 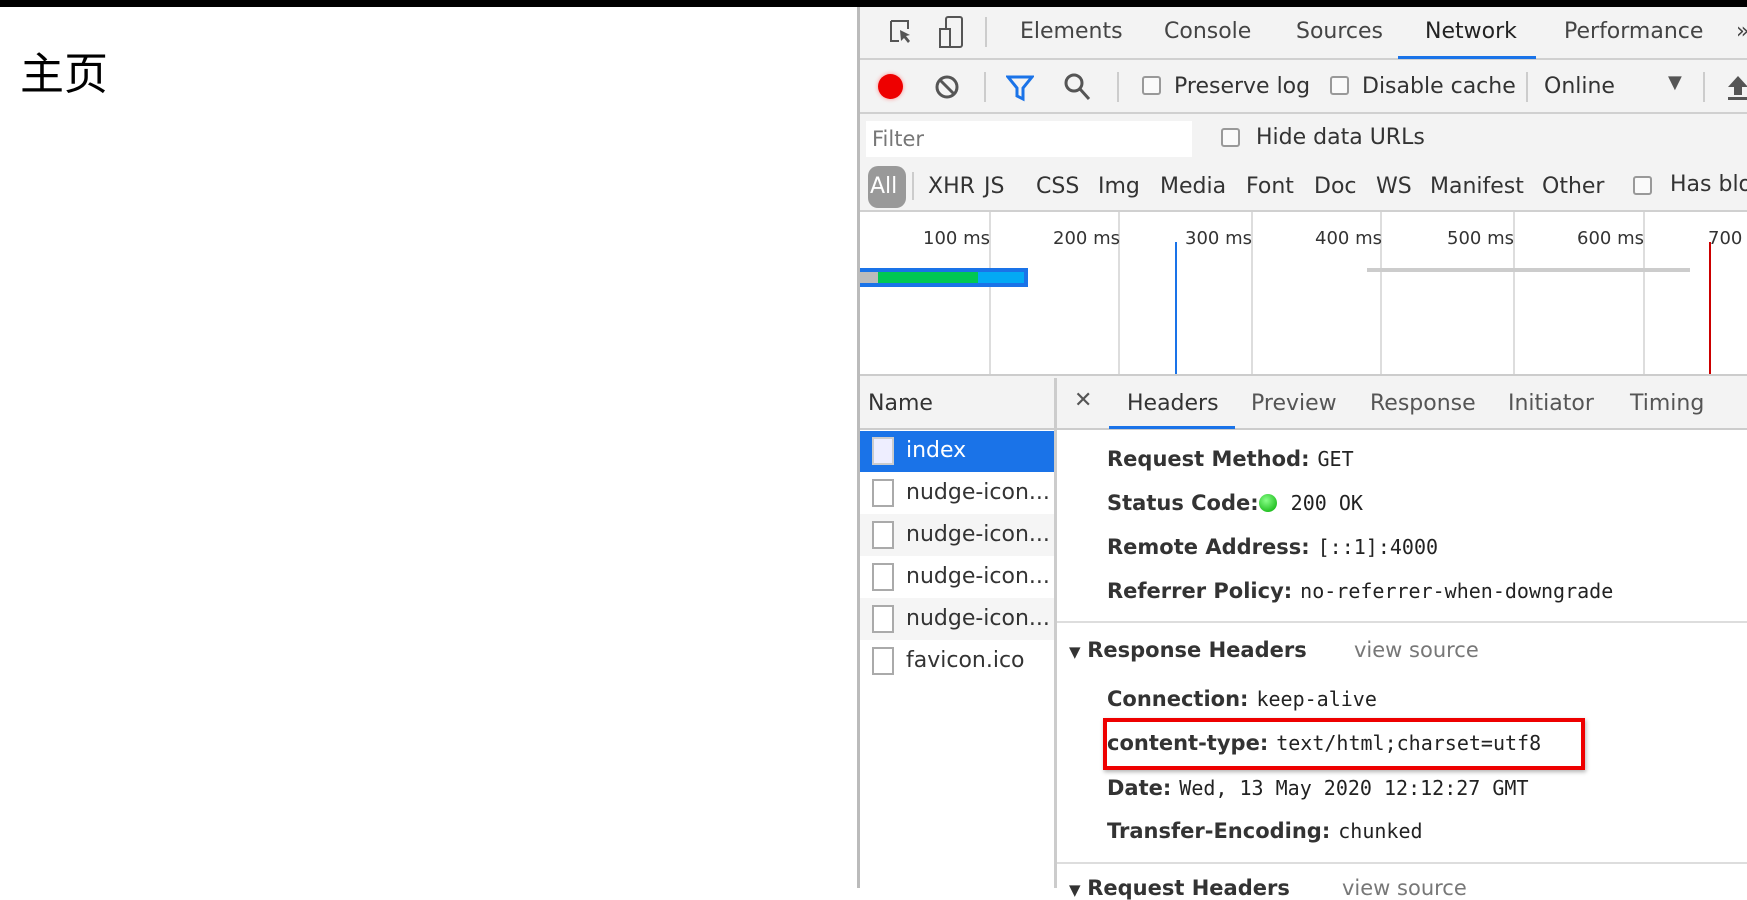 What do you see at coordinates (957, 451) in the screenshot?
I see `request-row-index: index` at bounding box center [957, 451].